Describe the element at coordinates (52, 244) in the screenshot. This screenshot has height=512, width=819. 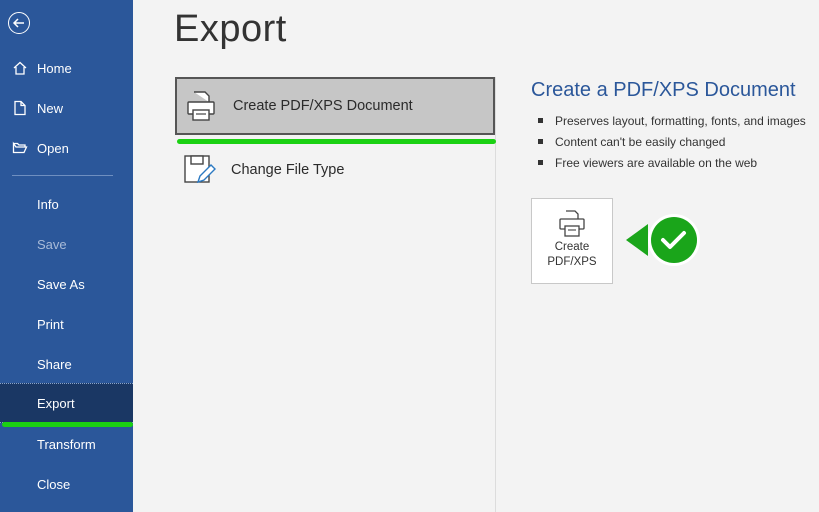
I see `nav-label-save: Save` at that location.